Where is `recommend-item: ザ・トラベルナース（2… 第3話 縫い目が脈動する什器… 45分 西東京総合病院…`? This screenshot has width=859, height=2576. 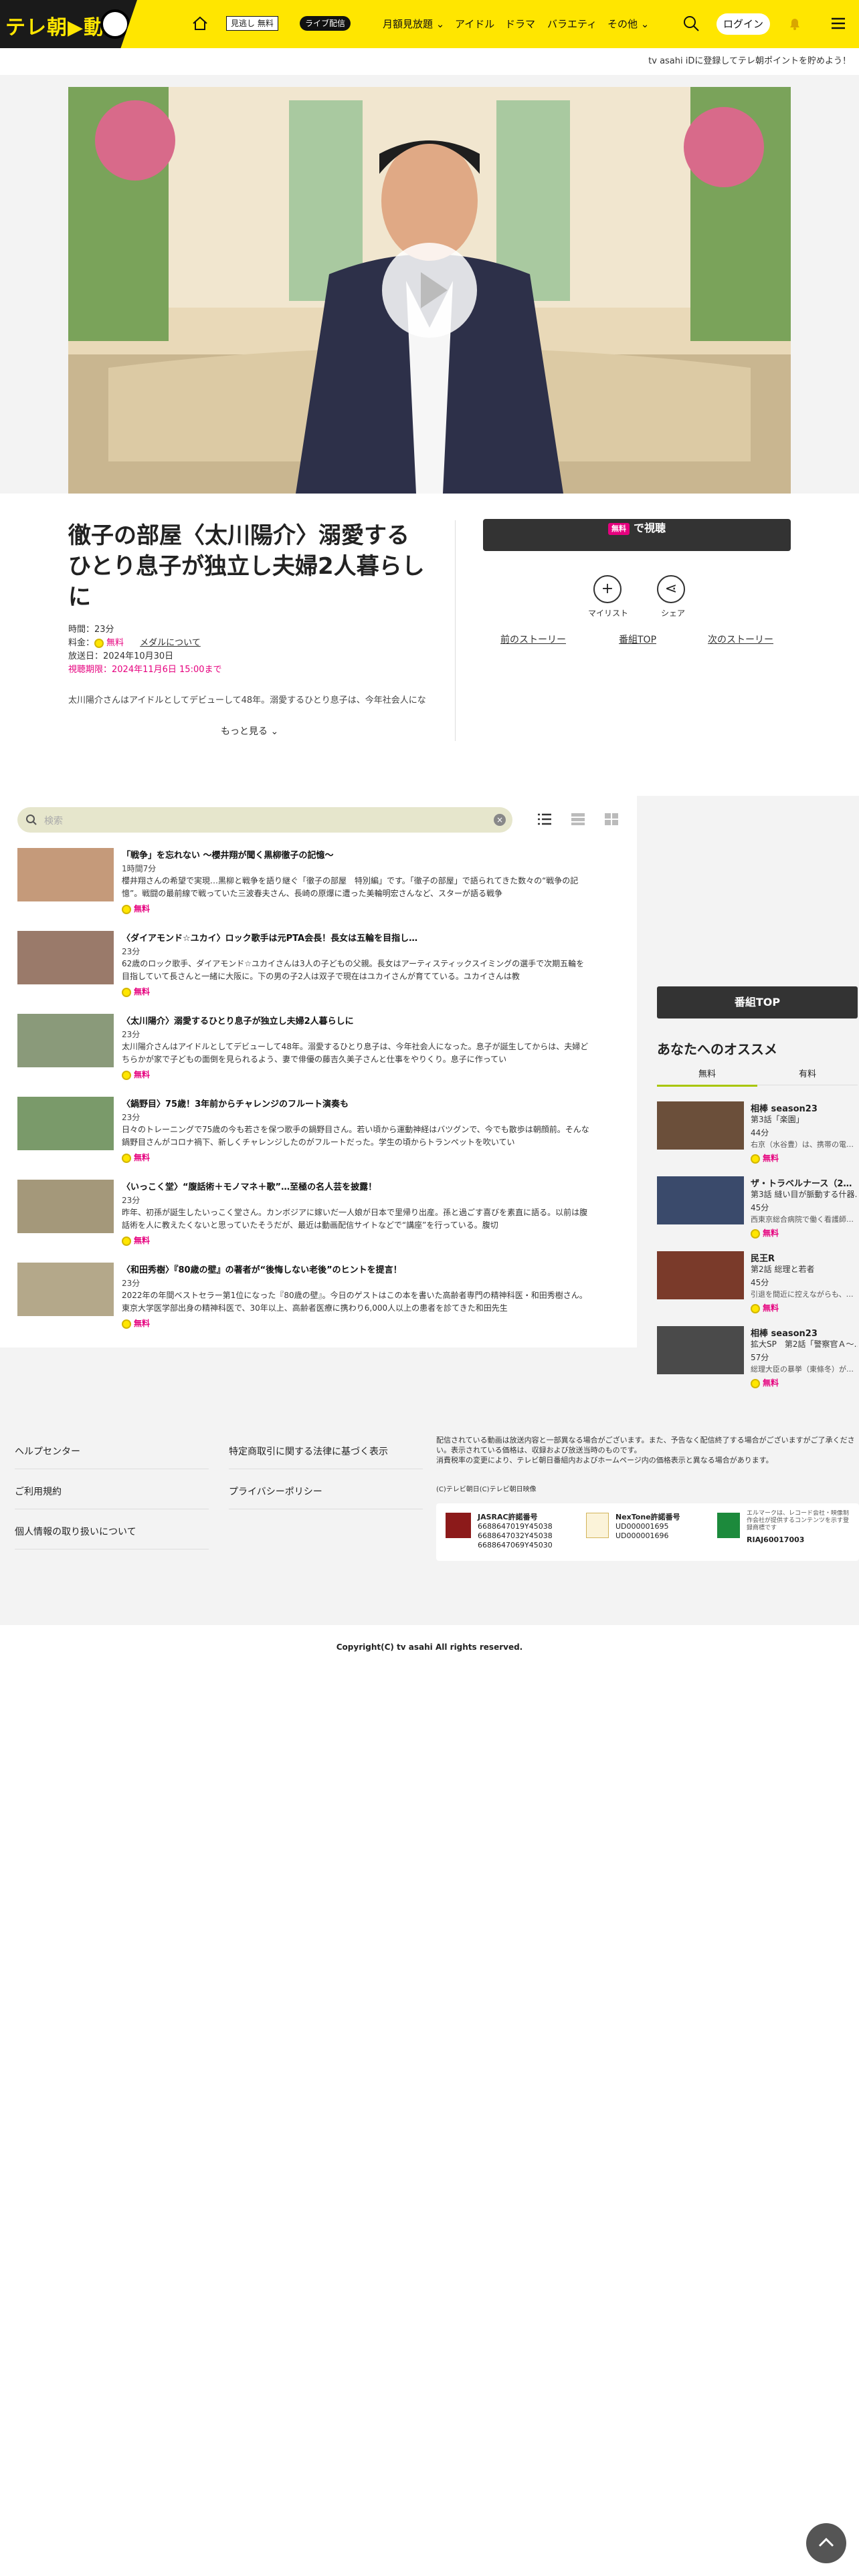
recommend-item: ザ・トラベルナース（2… 第3話 縫い目が脈動する什器… 45分 西東京総合病院… is located at coordinates (757, 1210).